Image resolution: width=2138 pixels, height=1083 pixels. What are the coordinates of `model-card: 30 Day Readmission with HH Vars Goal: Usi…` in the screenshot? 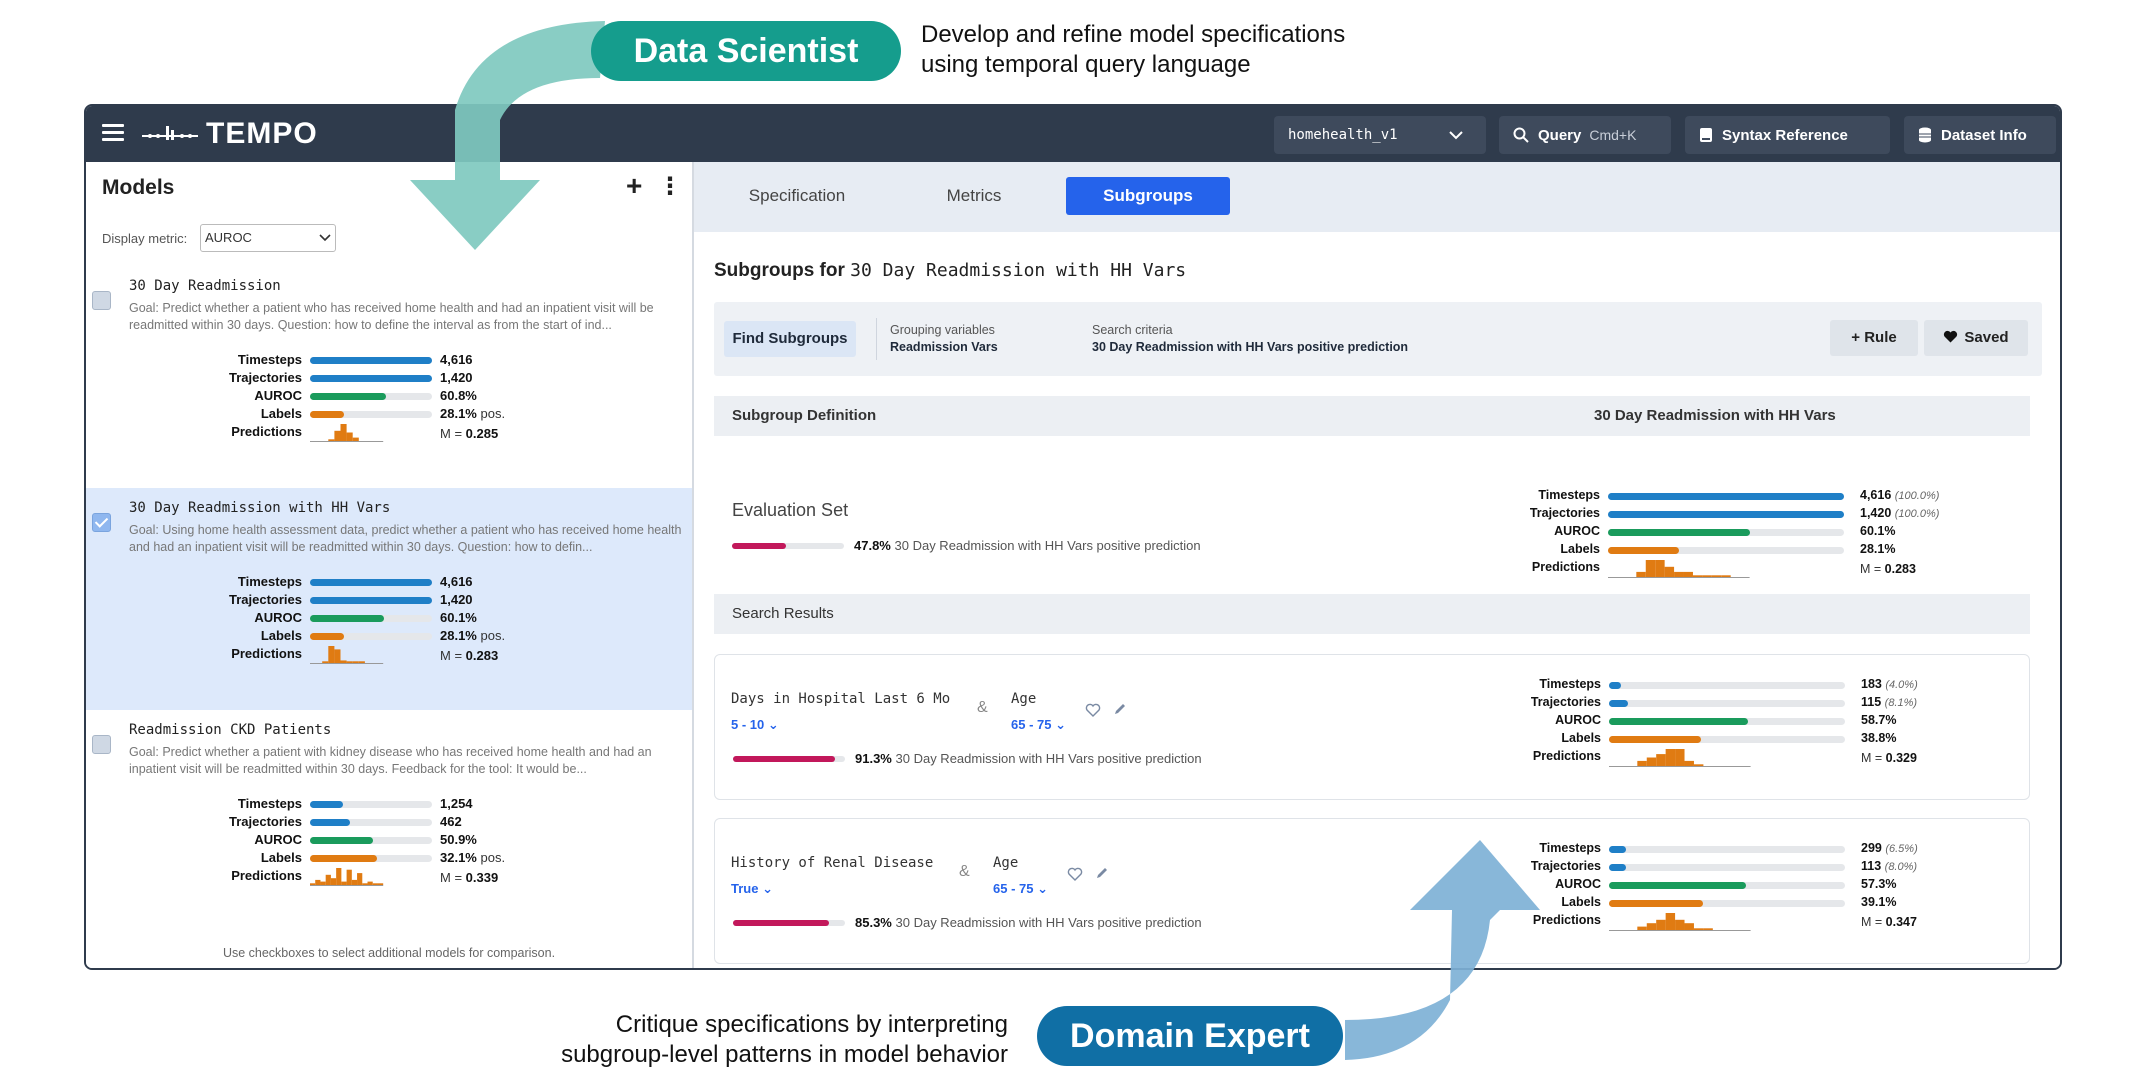 It's located at (389, 599).